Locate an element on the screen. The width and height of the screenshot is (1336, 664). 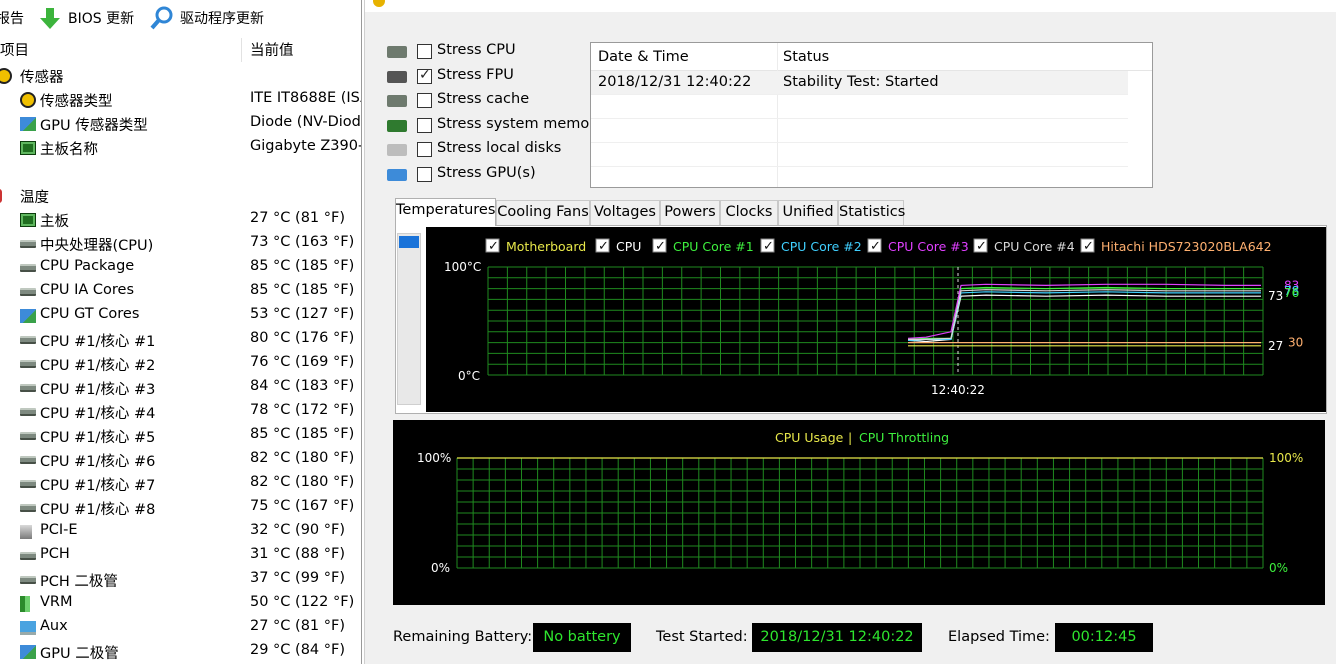
sensor-name: PCI-E is located at coordinates (59, 530).